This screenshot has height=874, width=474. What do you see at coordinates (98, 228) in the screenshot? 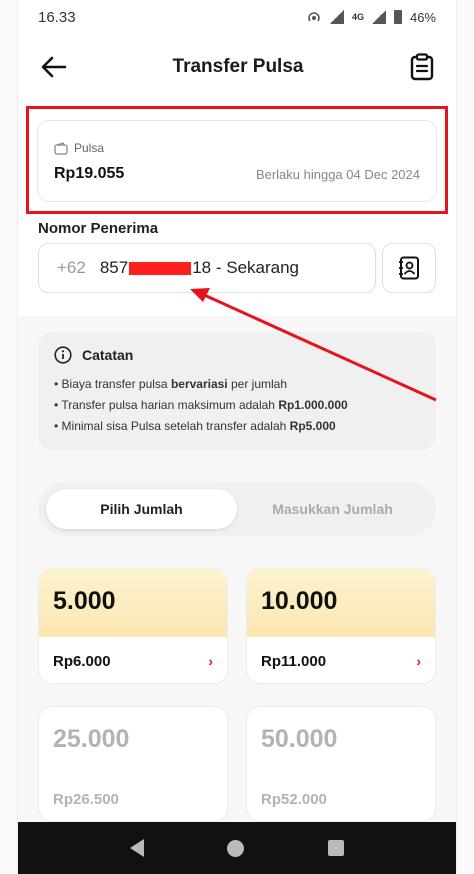
I see `recipient-label: Nomor Penerima` at bounding box center [98, 228].